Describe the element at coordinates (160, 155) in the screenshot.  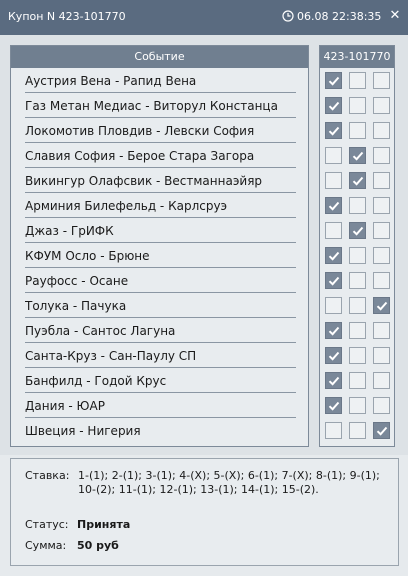
I see `event-row: Славия София - Берое Стара Загора` at that location.